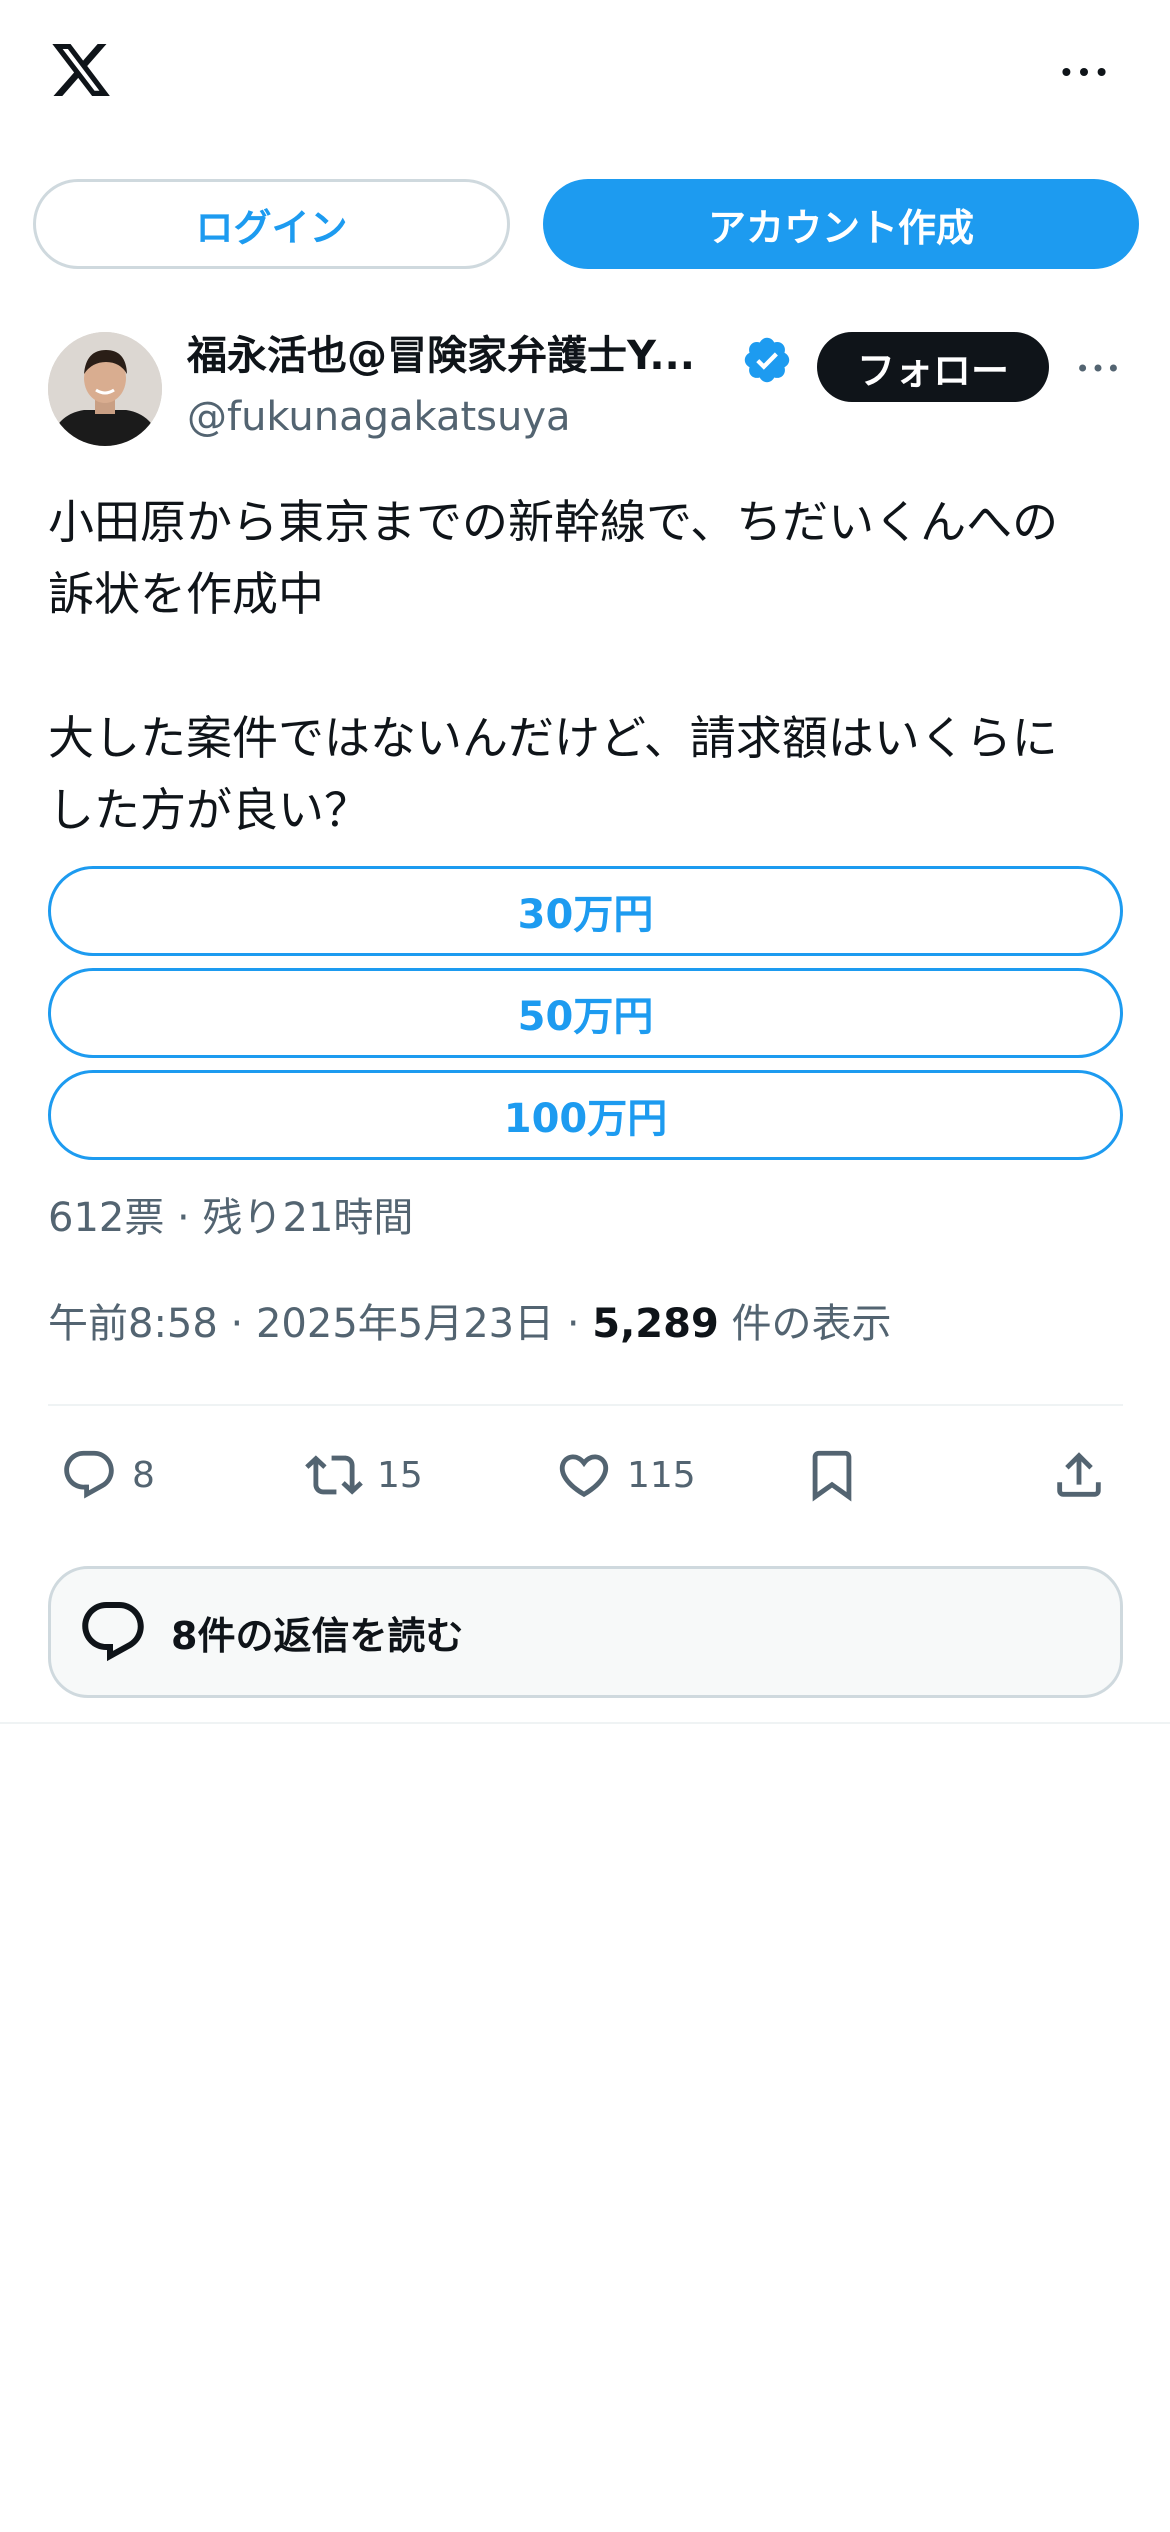 This screenshot has width=1170, height=2532. Describe the element at coordinates (585, 80) in the screenshot. I see `top-bar` at that location.